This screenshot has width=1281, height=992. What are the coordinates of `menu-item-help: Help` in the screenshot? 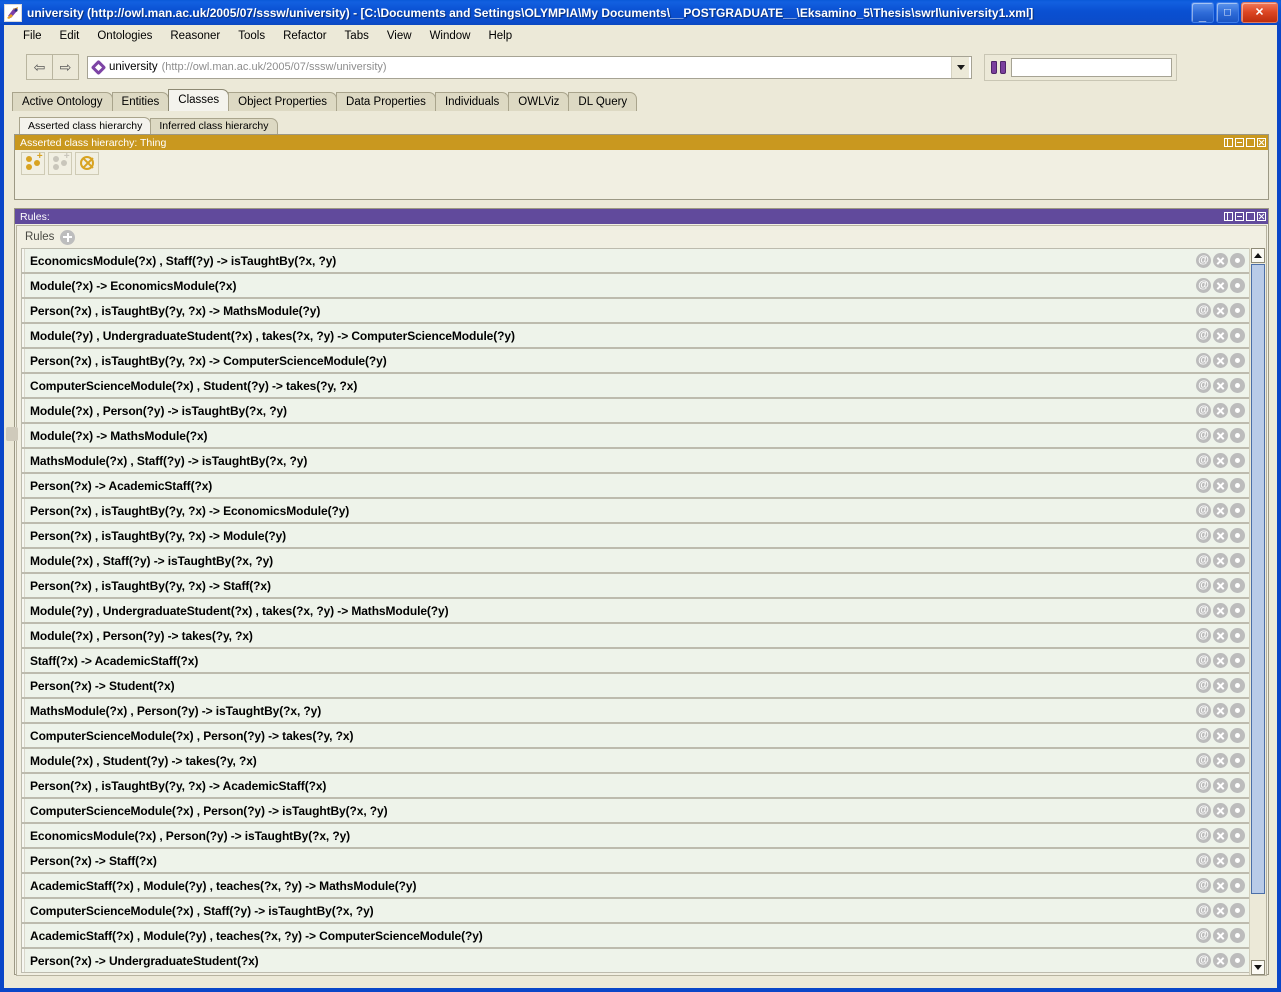 It's located at (500, 36).